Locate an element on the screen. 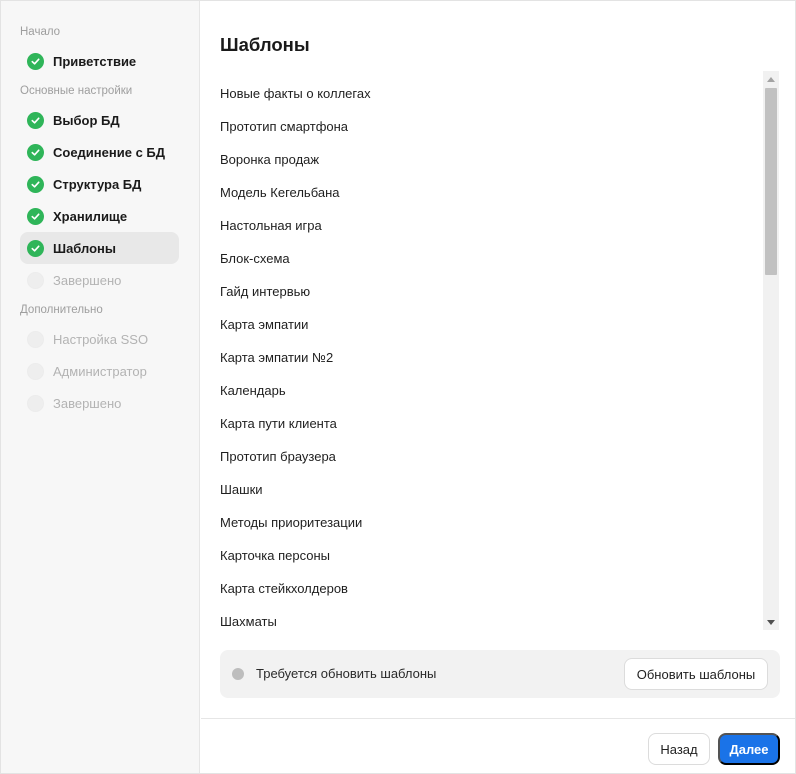  update-templates-button: Обновить шаблоны is located at coordinates (696, 674).